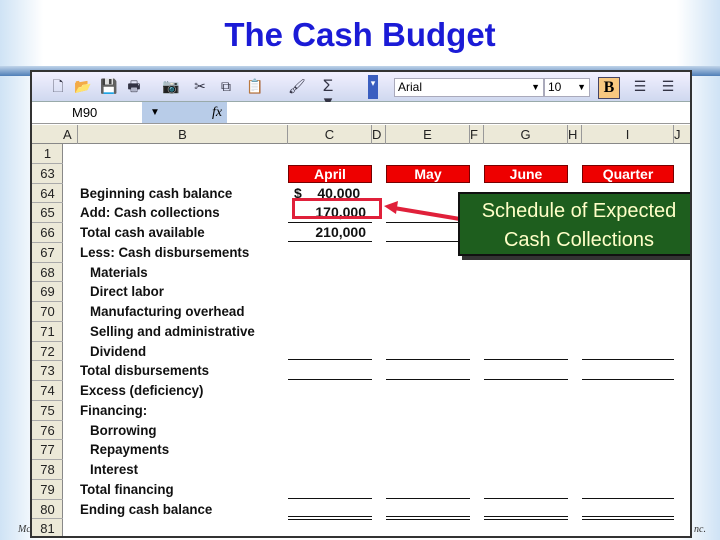  What do you see at coordinates (574, 224) in the screenshot?
I see `callout-schedule-of-expected-cash-collections: Schedule of Expected Cash Collections` at bounding box center [574, 224].